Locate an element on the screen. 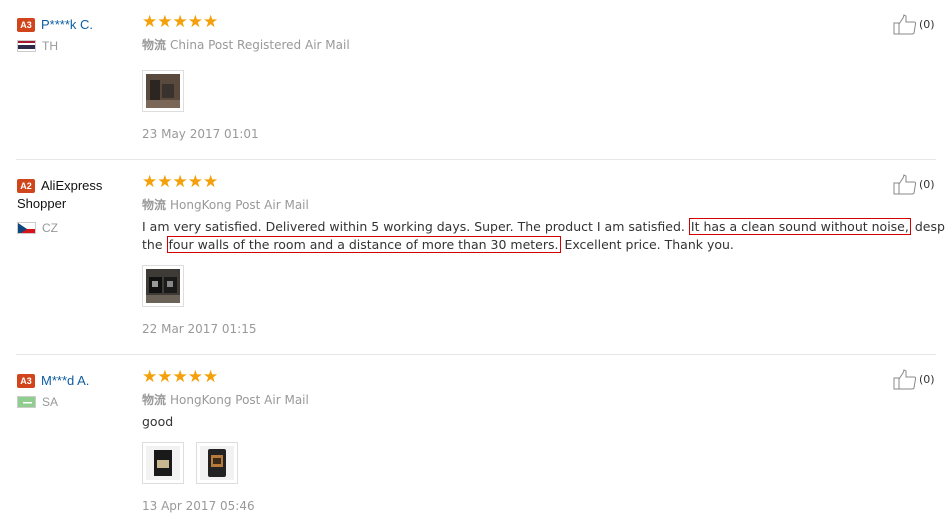  reviewer-info: A3 P****k C. TH is located at coordinates (74, 33).